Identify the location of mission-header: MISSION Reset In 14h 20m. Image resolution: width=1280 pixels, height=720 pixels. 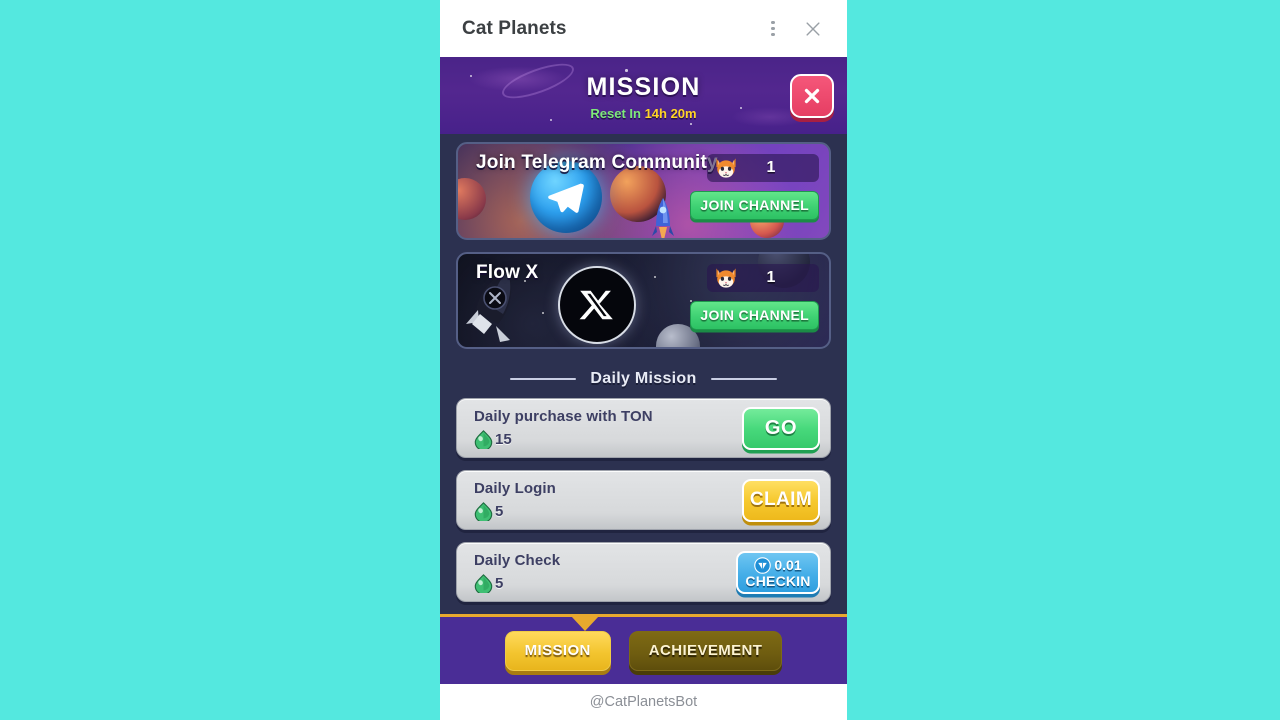
(643, 95).